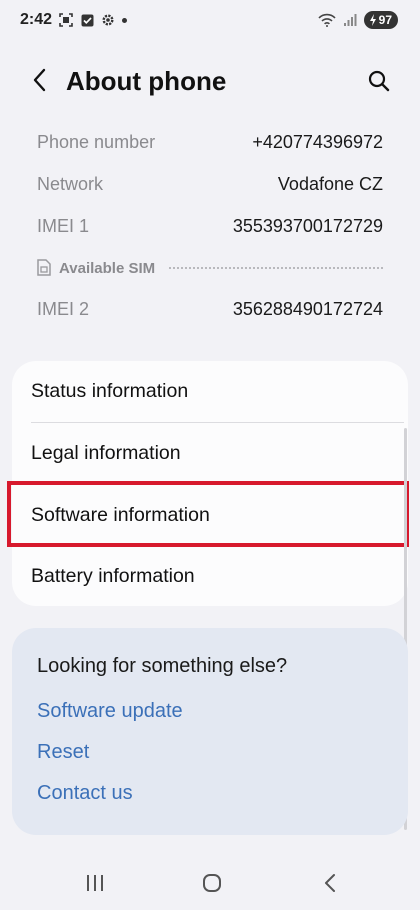  I want to click on info-label: IMEI 2, so click(63, 308).